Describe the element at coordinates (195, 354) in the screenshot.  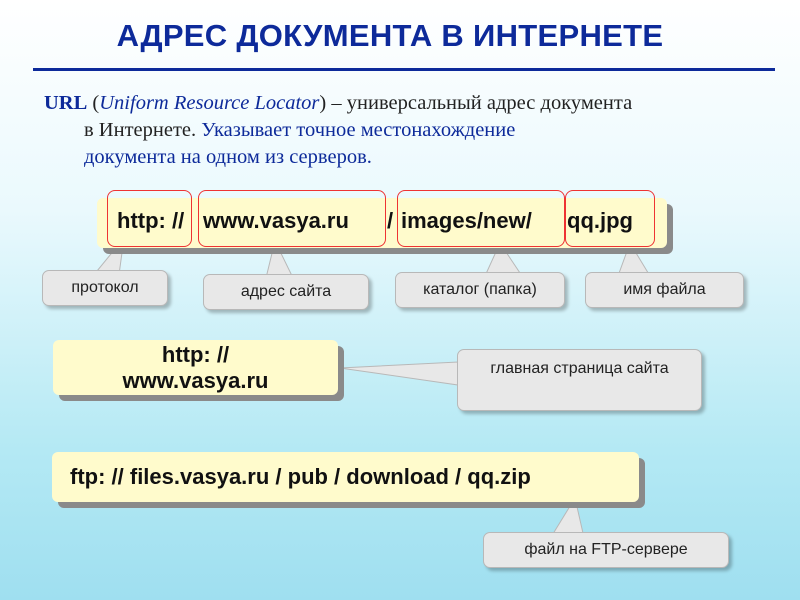
I see `home-url-line-1: http: //` at that location.